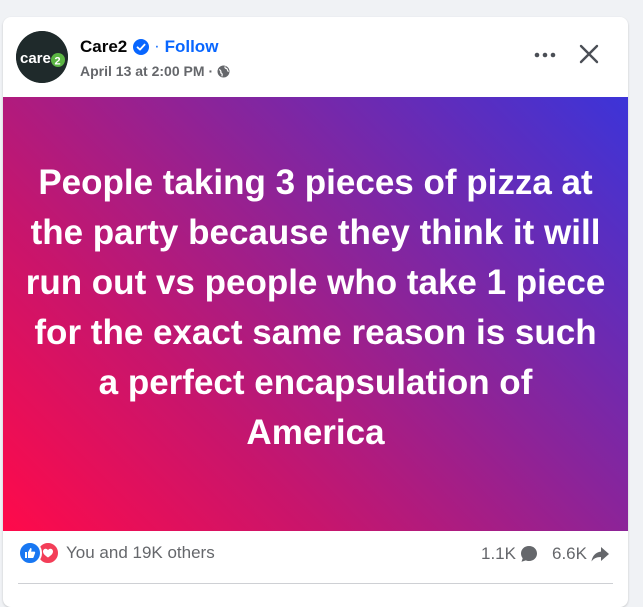 This screenshot has height=607, width=643. I want to click on globe-icon, so click(223, 71).